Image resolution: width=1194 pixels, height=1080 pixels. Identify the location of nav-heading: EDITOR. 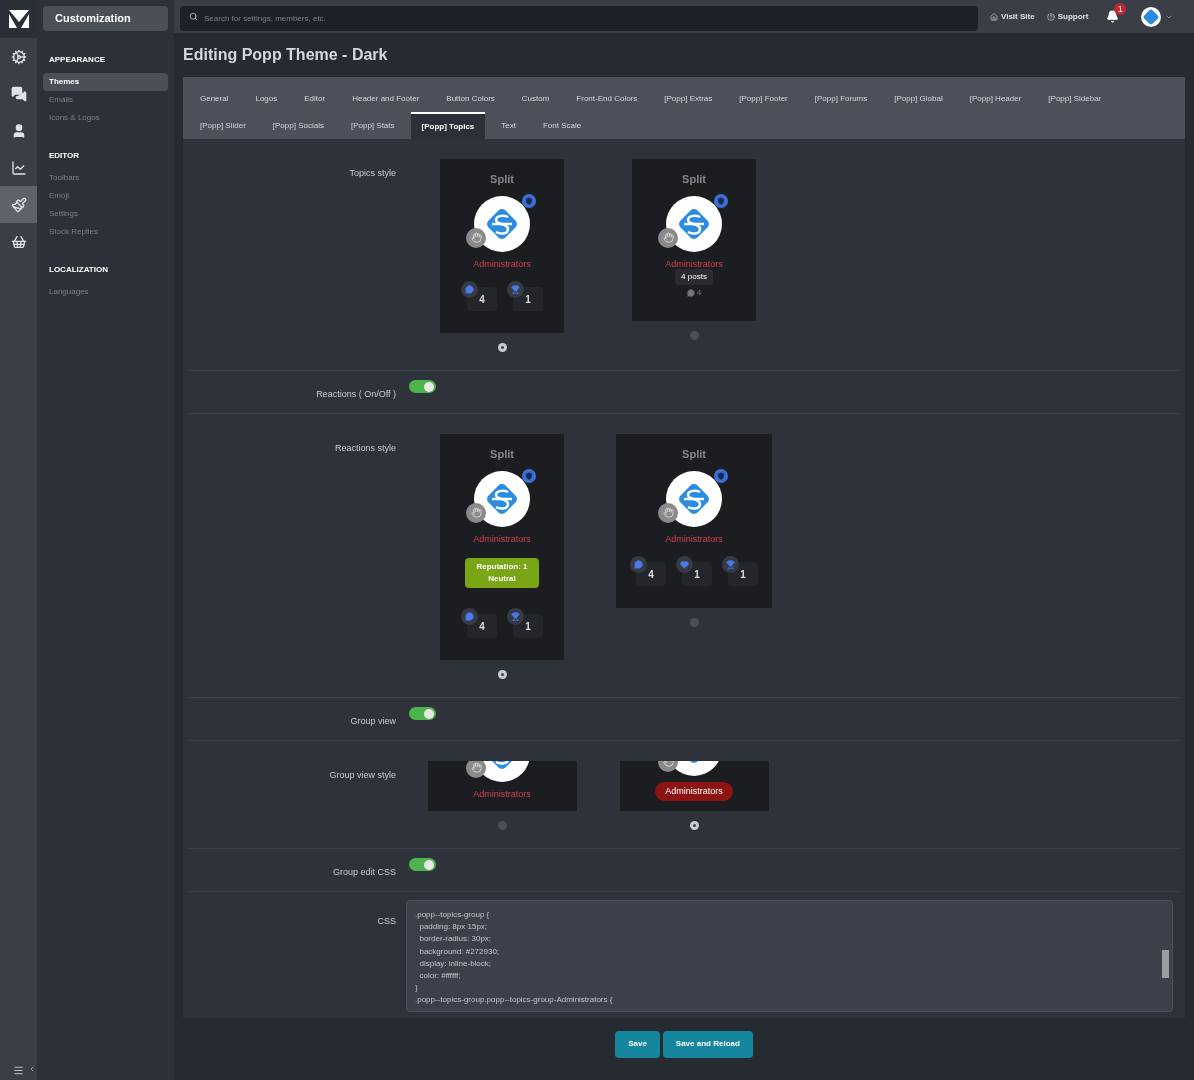
(64, 155).